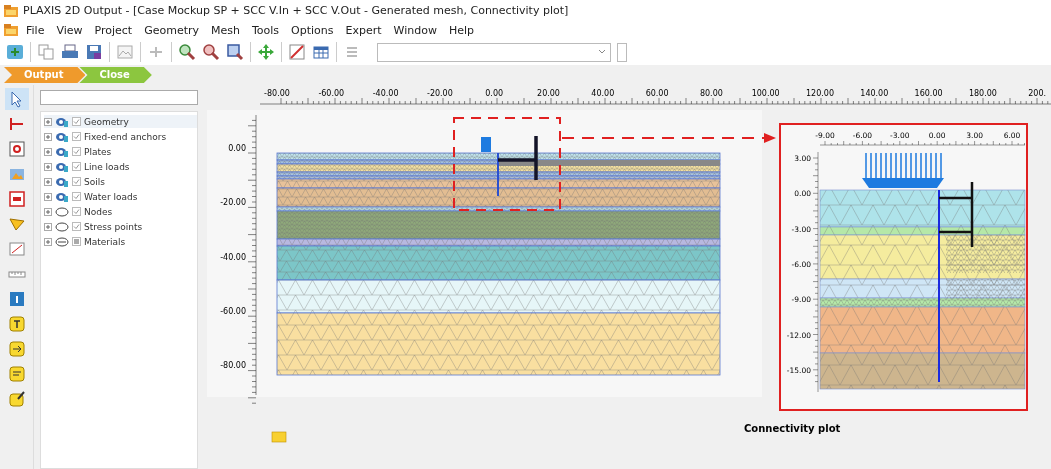 Image resolution: width=1051 pixels, height=469 pixels. I want to click on menu-item: Geometry, so click(172, 30).